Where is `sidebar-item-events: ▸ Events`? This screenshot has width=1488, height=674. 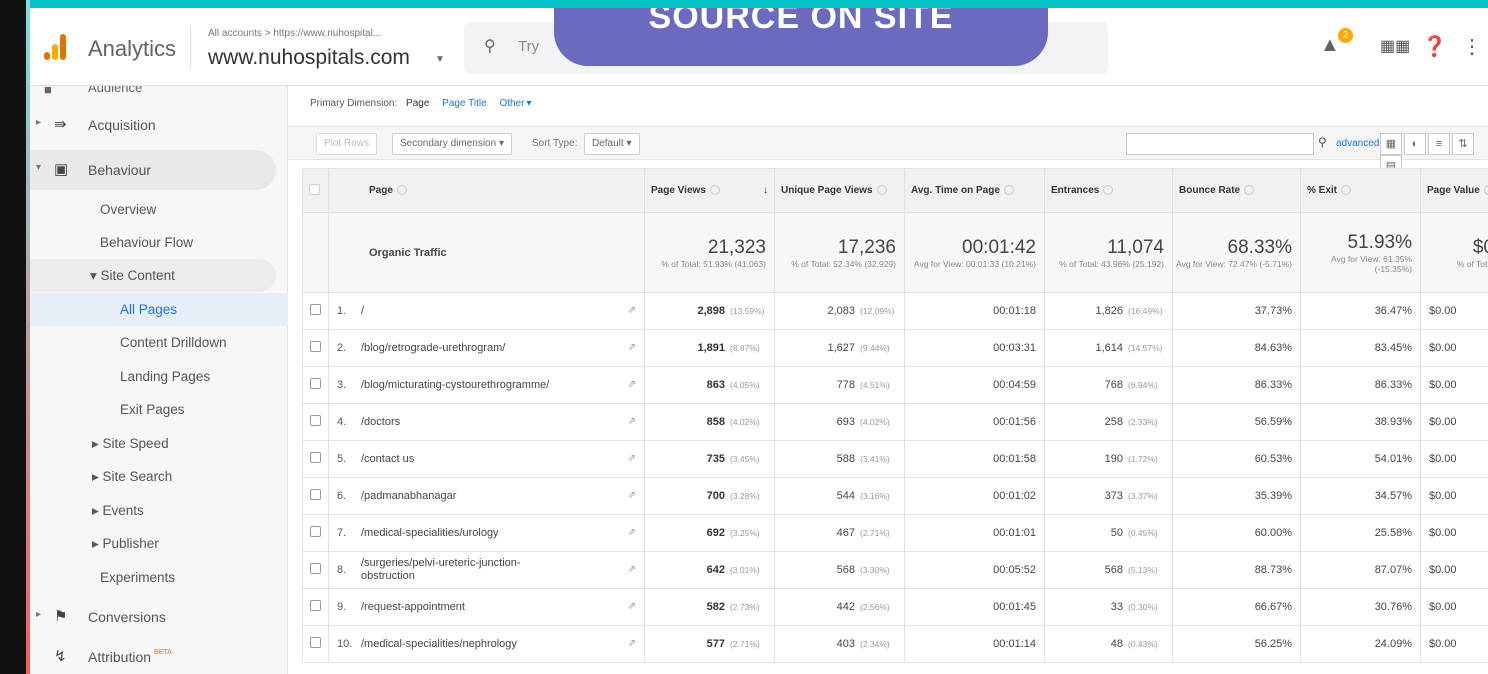 sidebar-item-events: ▸ Events is located at coordinates (159, 510).